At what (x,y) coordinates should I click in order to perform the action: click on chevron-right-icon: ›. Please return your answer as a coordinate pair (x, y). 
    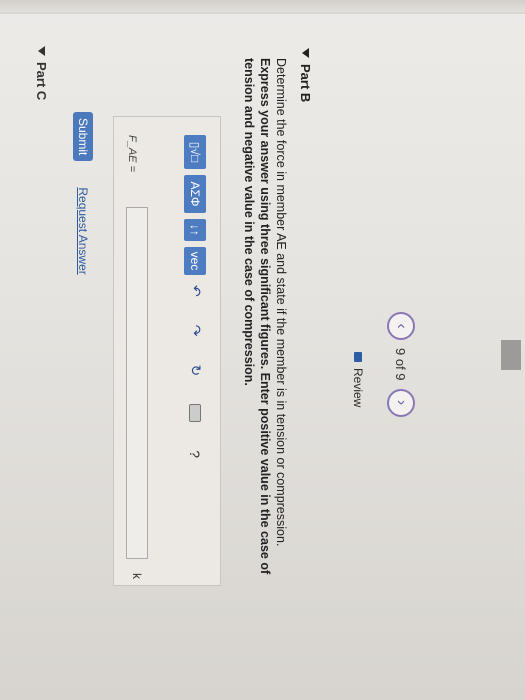
    Looking at the image, I should click on (401, 402).